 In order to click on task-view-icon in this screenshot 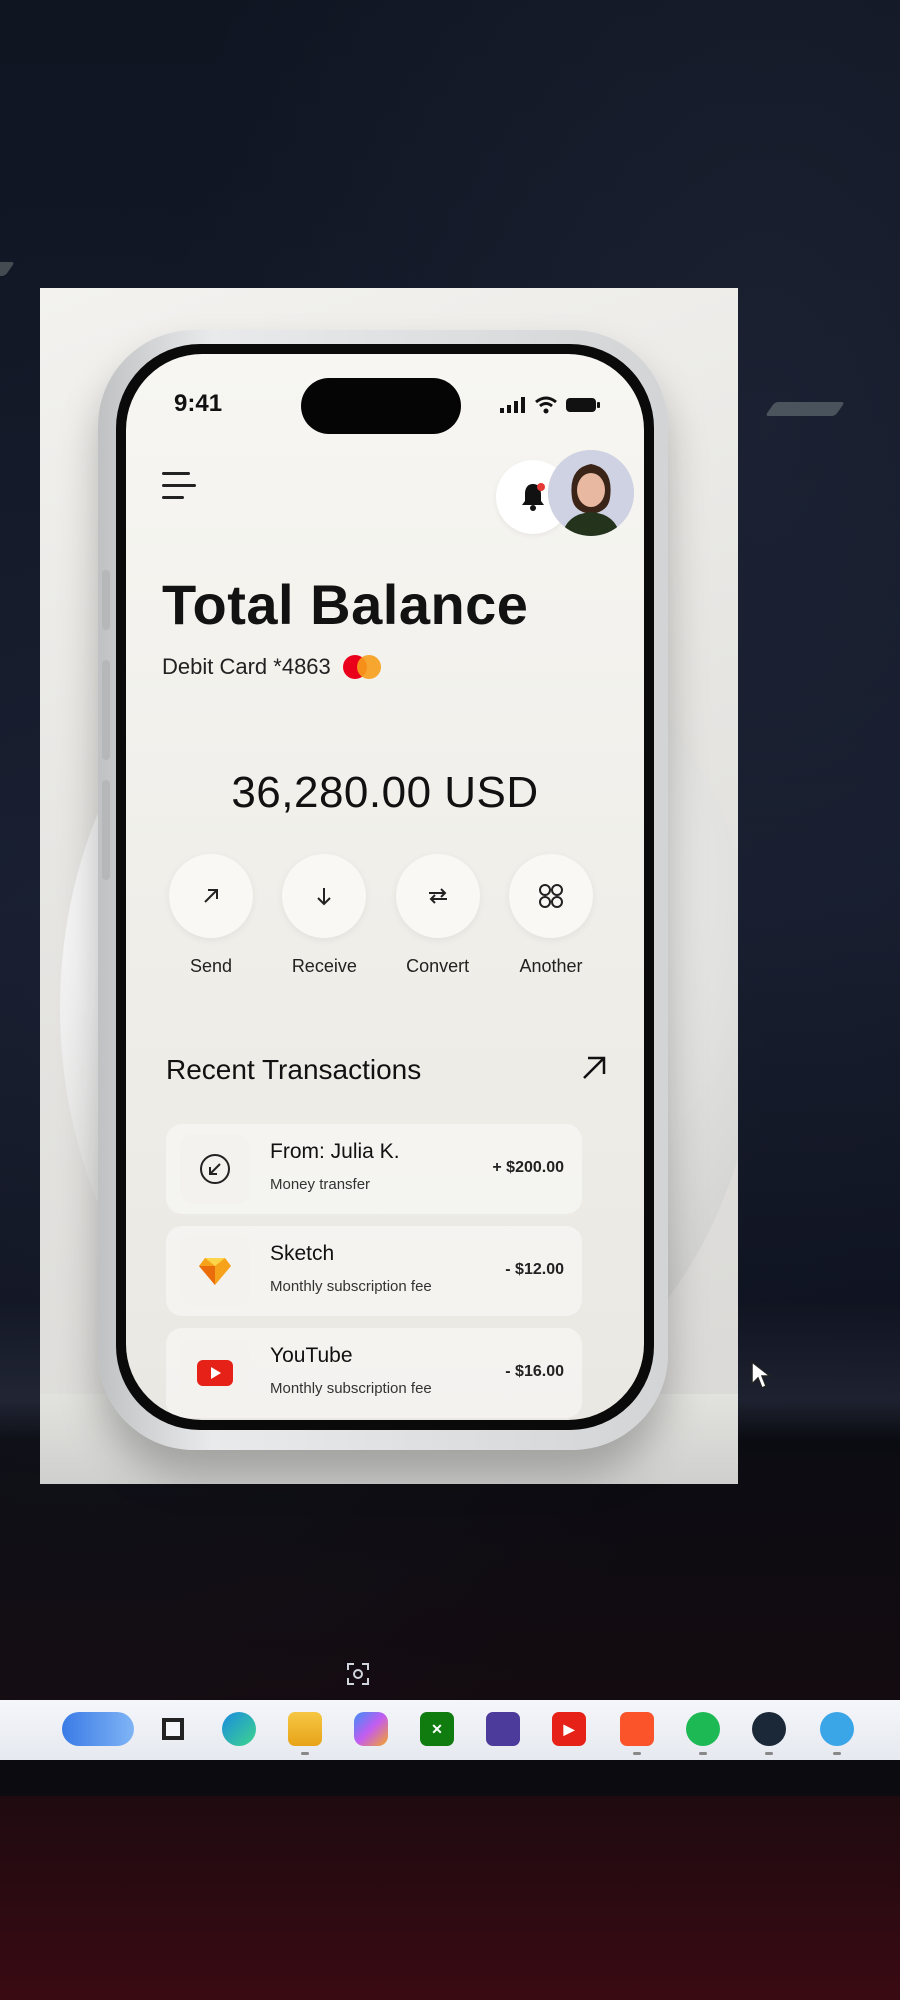, I will do `click(173, 1729)`.